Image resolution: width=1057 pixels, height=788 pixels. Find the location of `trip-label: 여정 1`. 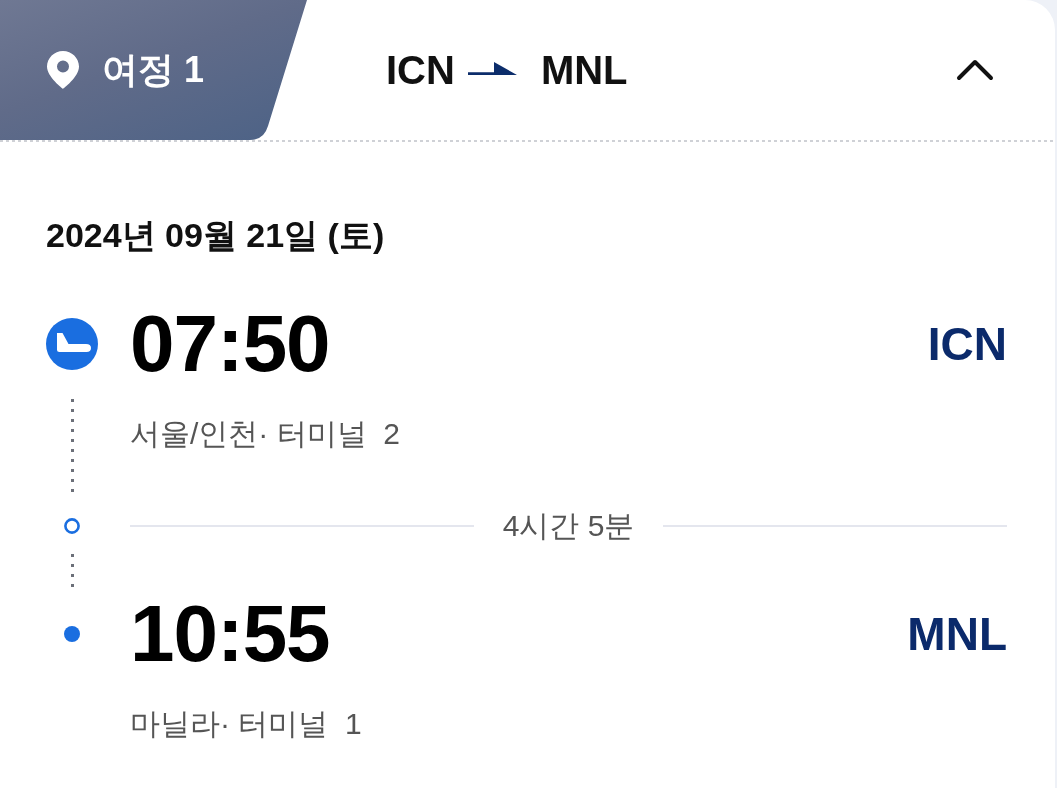

trip-label: 여정 1 is located at coordinates (153, 70).